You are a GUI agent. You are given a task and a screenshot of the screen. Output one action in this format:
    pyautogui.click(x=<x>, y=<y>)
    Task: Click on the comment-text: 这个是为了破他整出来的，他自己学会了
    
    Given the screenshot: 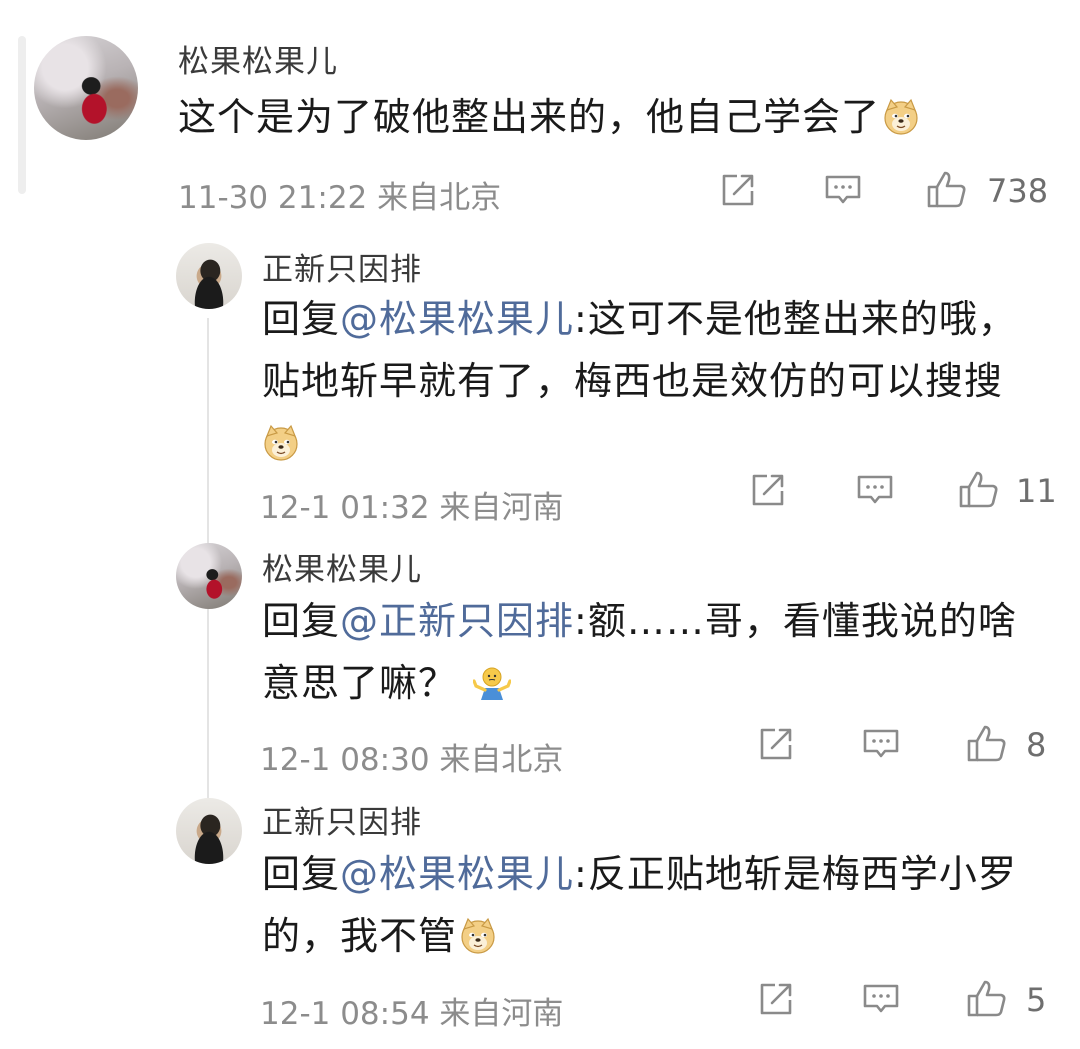 What is the action you would take?
    pyautogui.click(x=618, y=117)
    